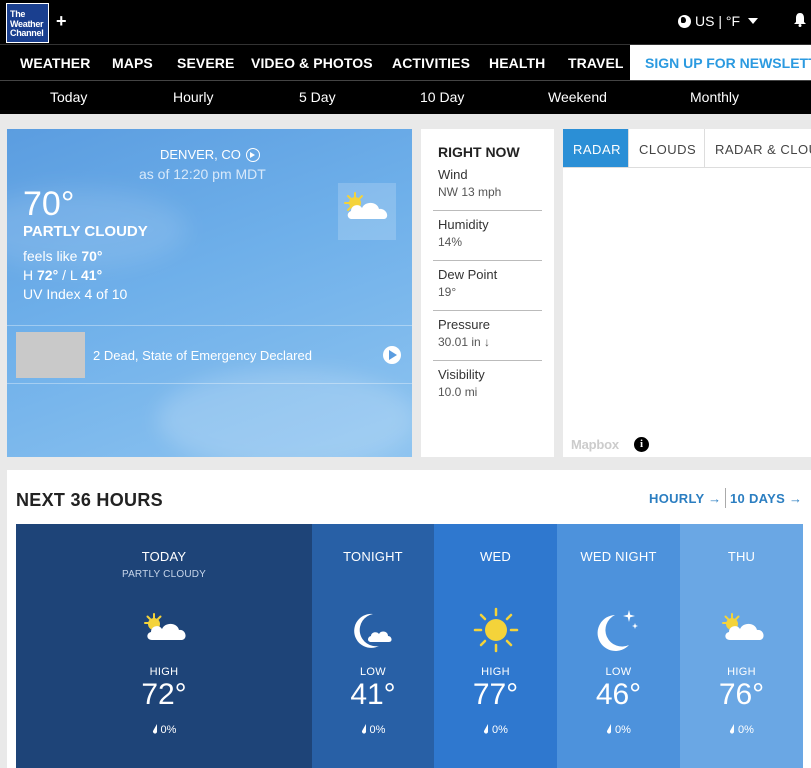 This screenshot has width=811, height=768. What do you see at coordinates (753, 21) in the screenshot?
I see `chevron-down-icon` at bounding box center [753, 21].